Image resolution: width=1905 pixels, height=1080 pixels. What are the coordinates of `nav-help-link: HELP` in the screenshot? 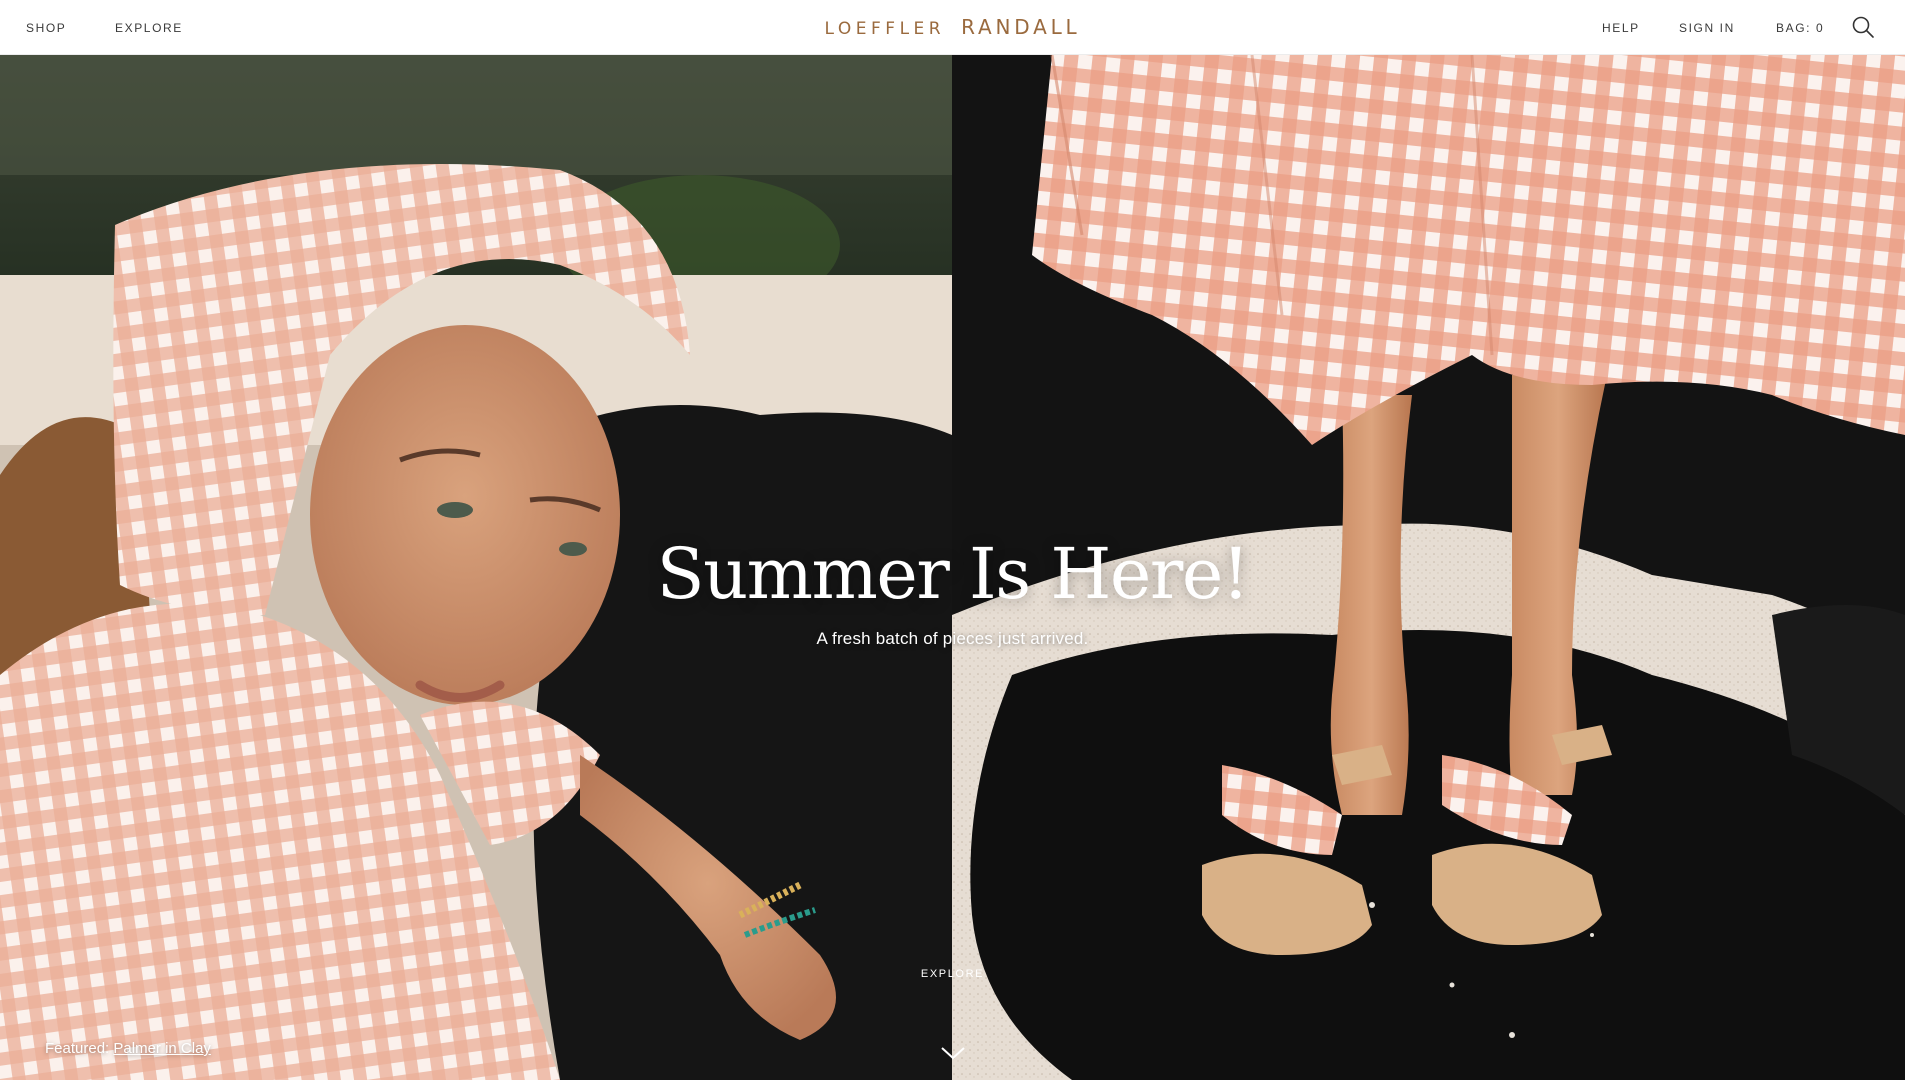 It's located at (1621, 28).